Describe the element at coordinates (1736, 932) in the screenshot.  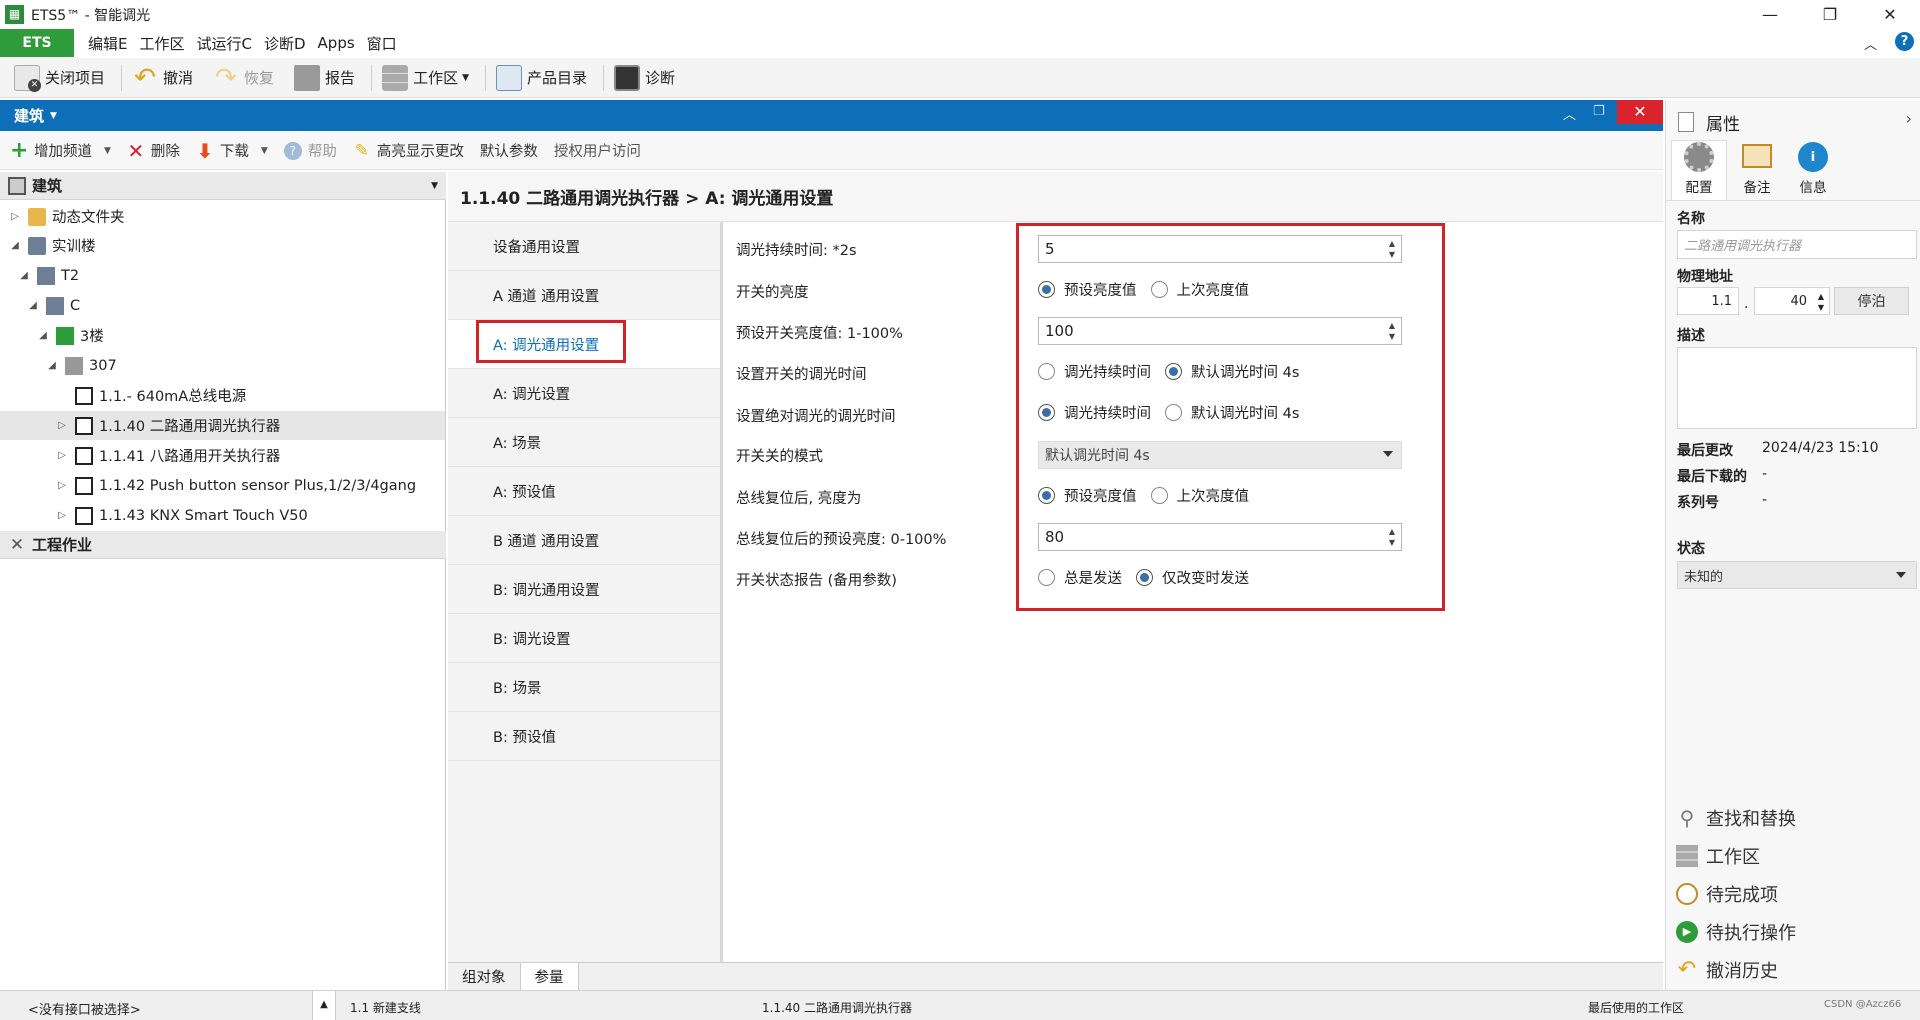
I see `pending-operations-link: ▶ 待执行操作` at that location.